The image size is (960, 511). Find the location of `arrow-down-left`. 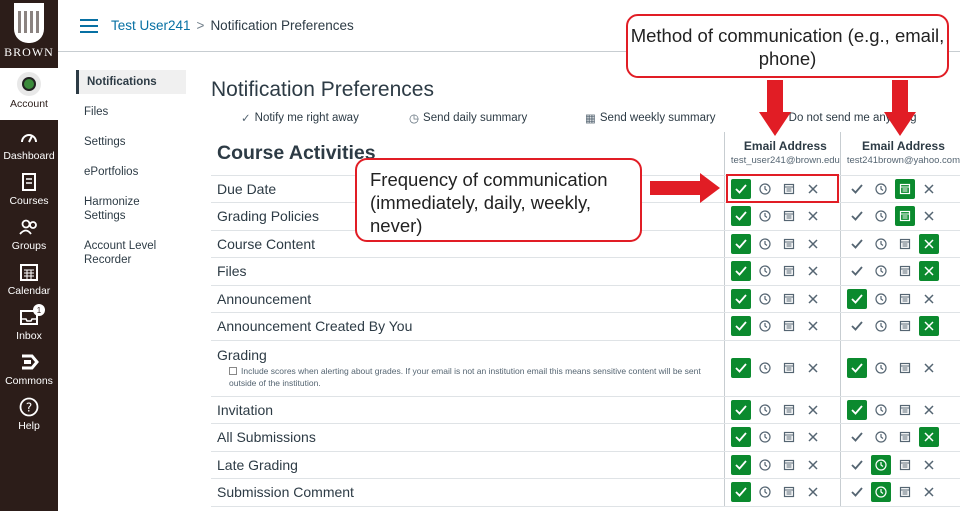

arrow-down-left is located at coordinates (775, 108).